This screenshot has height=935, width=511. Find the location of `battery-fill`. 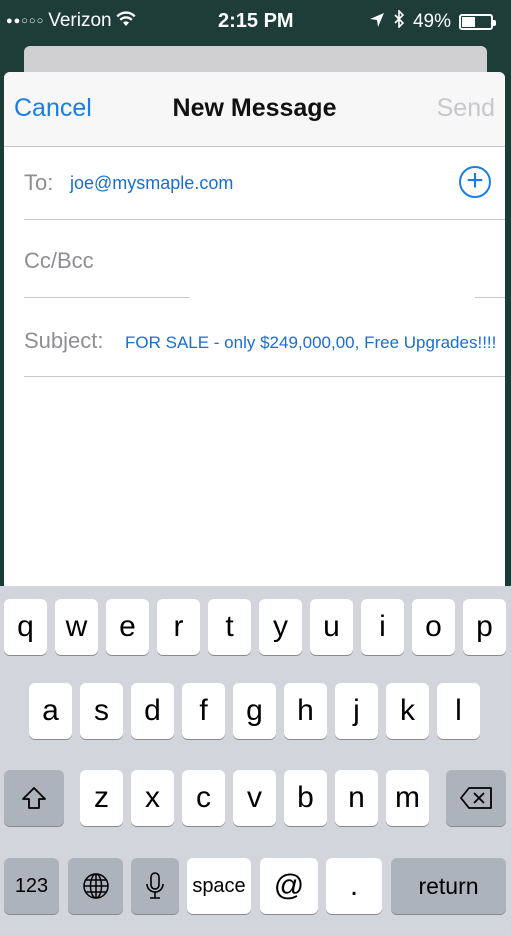

battery-fill is located at coordinates (468, 22).